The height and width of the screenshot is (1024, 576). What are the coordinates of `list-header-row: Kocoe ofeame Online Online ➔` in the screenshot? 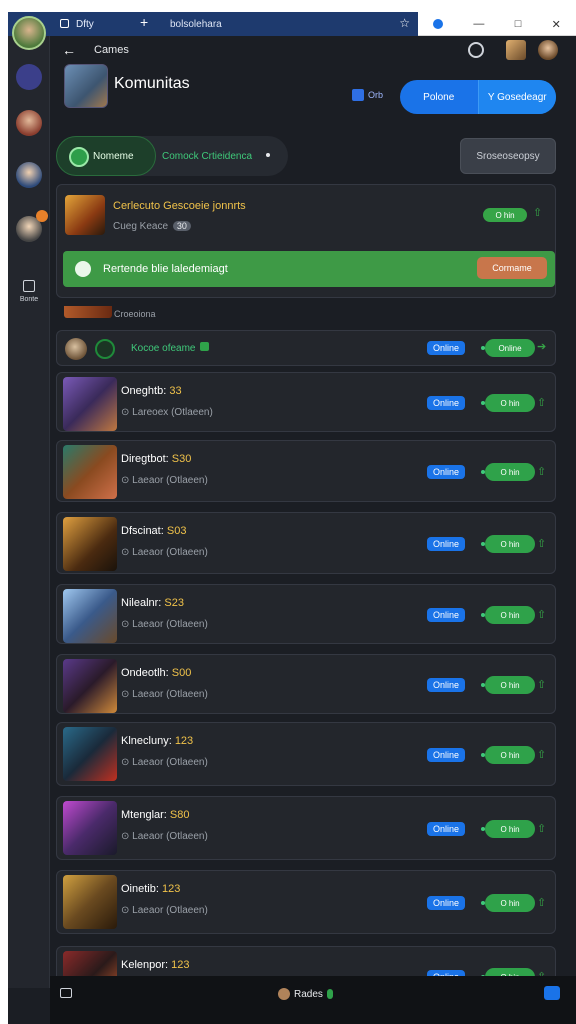 It's located at (306, 348).